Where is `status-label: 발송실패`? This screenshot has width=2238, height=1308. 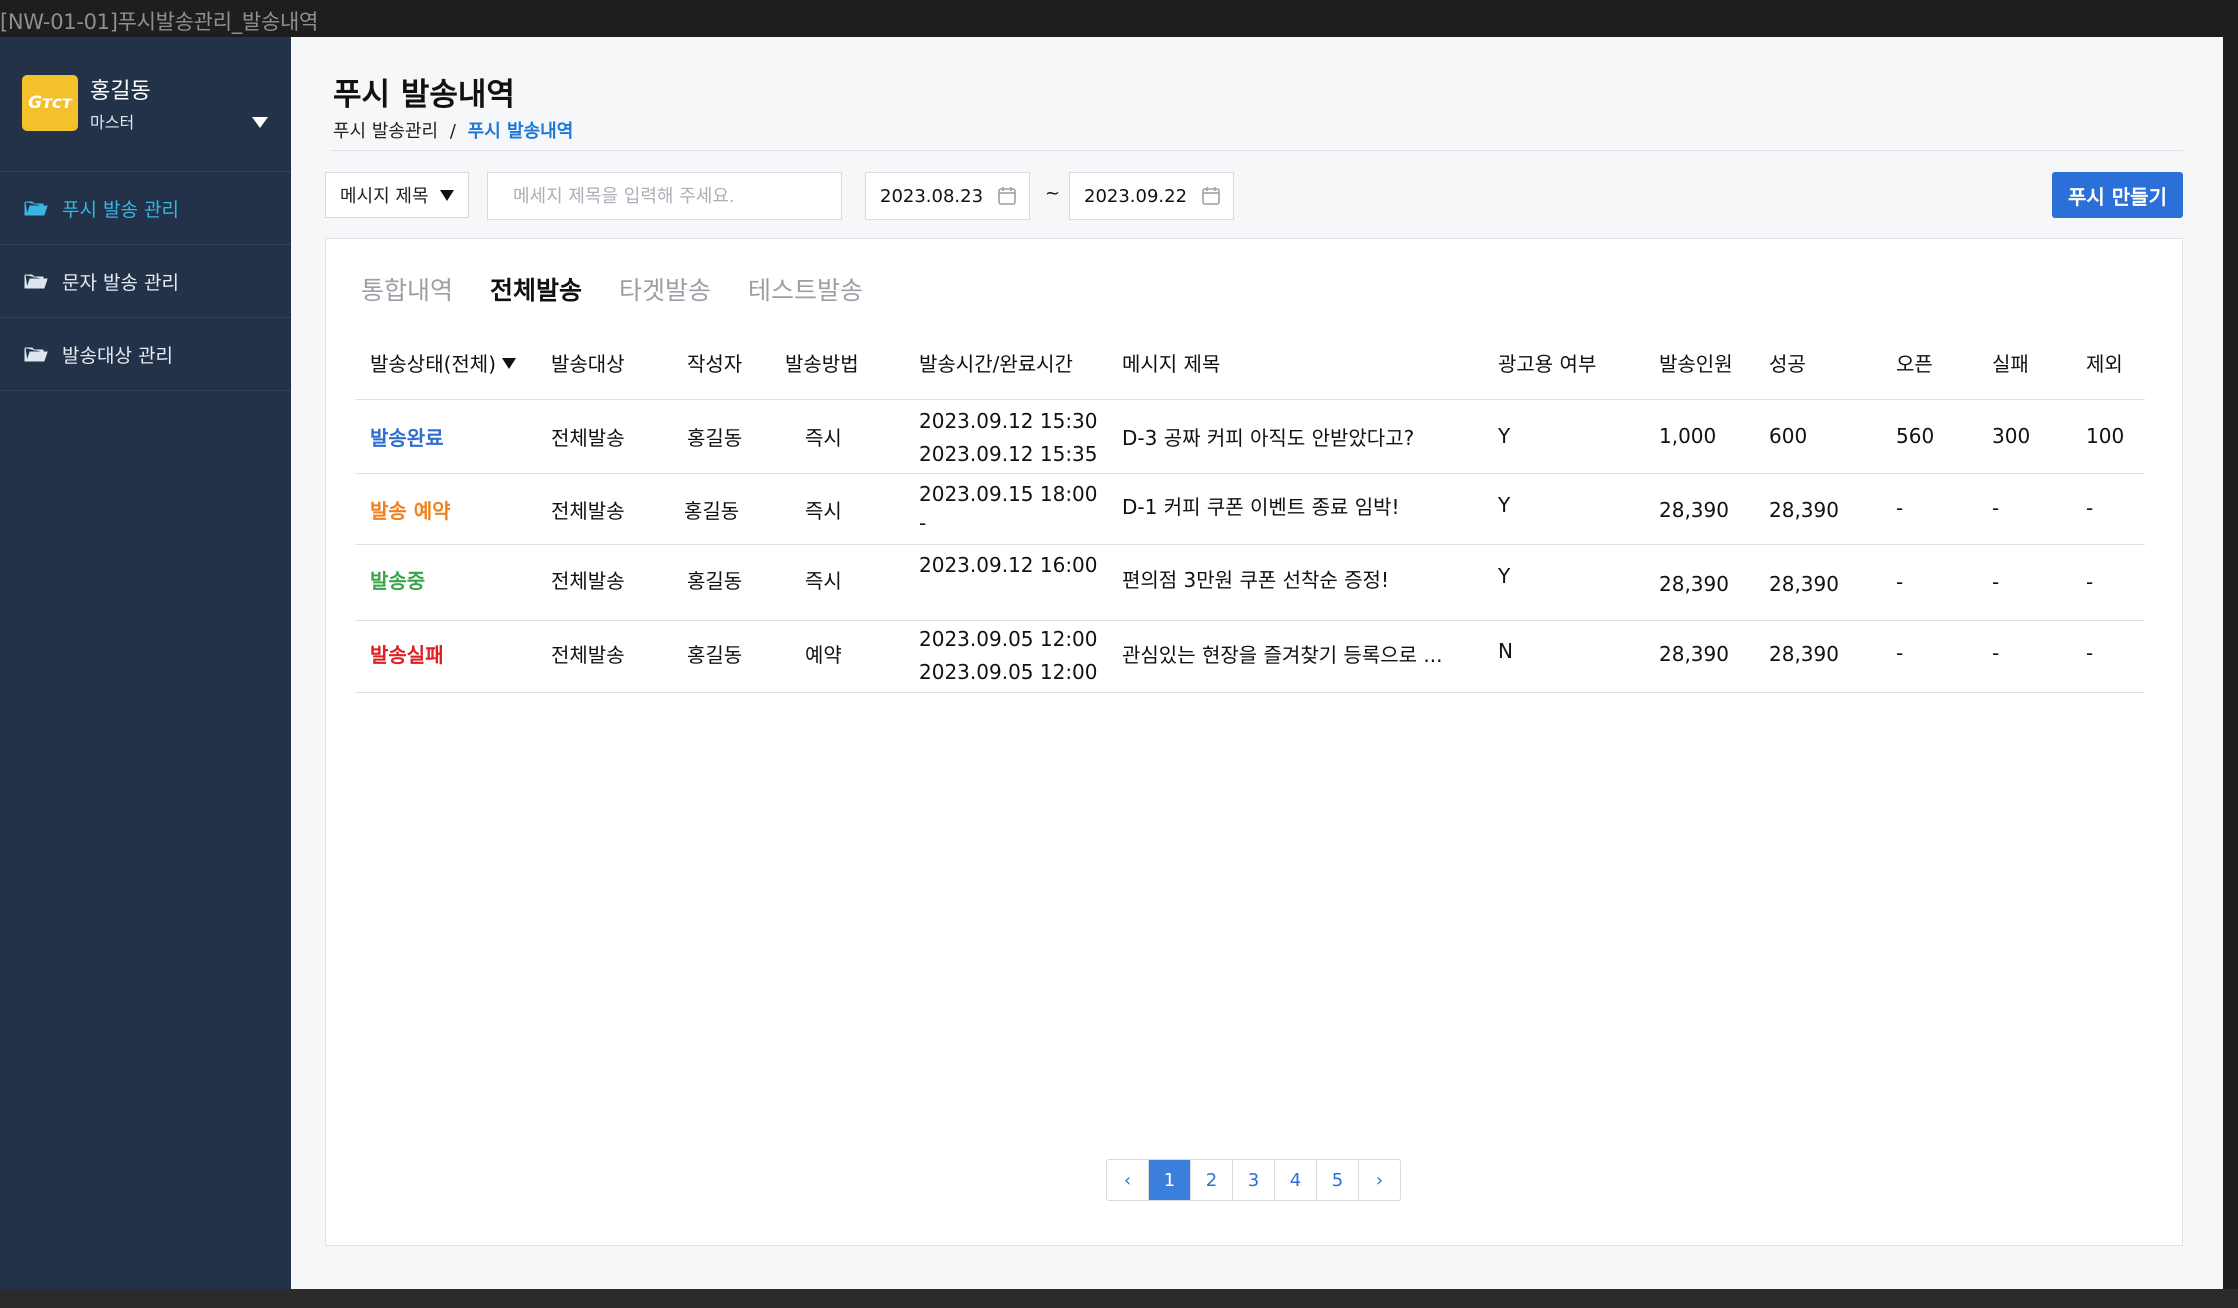
status-label: 발송실패 is located at coordinates (407, 653).